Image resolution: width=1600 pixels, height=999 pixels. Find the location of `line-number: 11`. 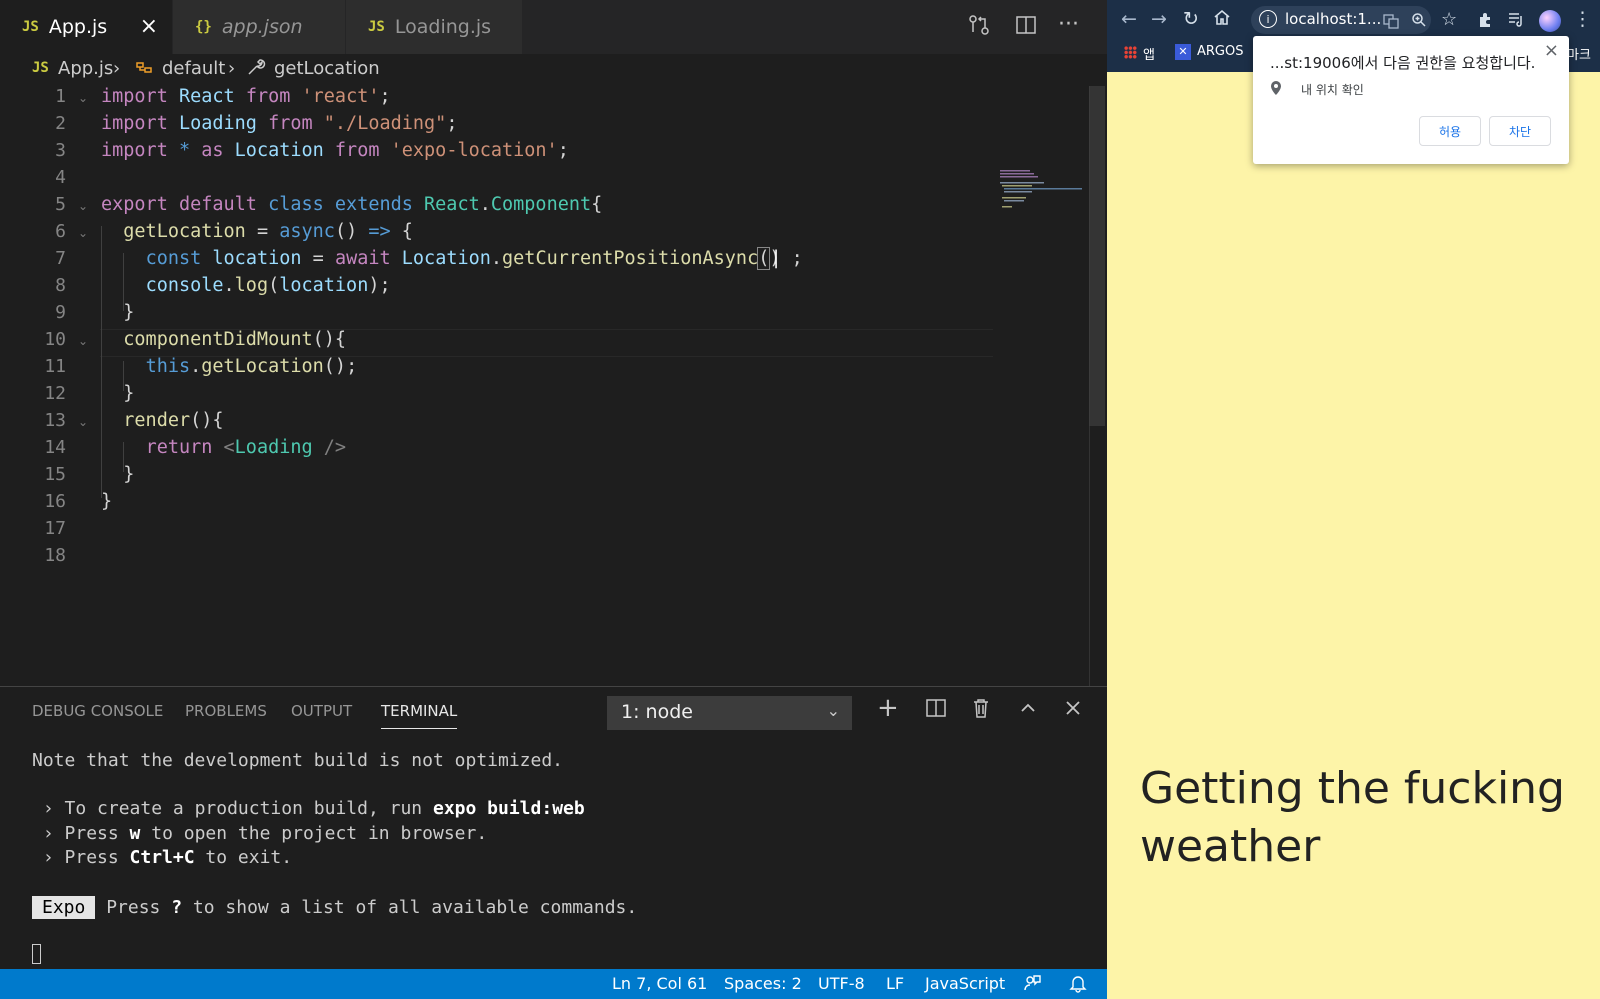

line-number: 11 is located at coordinates (55, 366).